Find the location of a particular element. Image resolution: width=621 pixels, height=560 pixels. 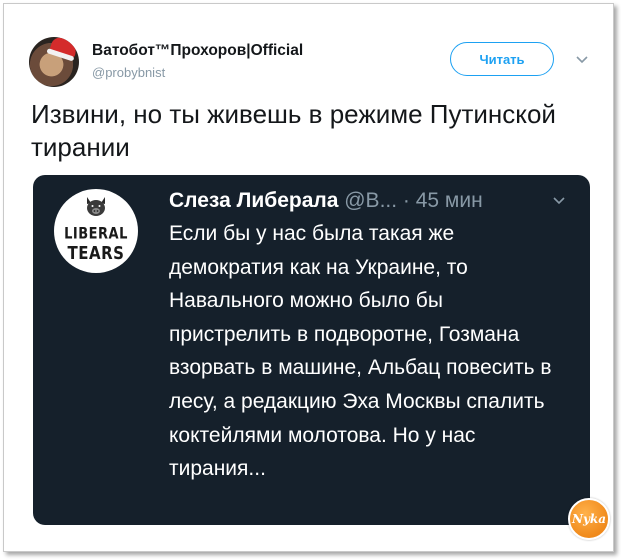

watermark-logo: Nyka is located at coordinates (589, 519).